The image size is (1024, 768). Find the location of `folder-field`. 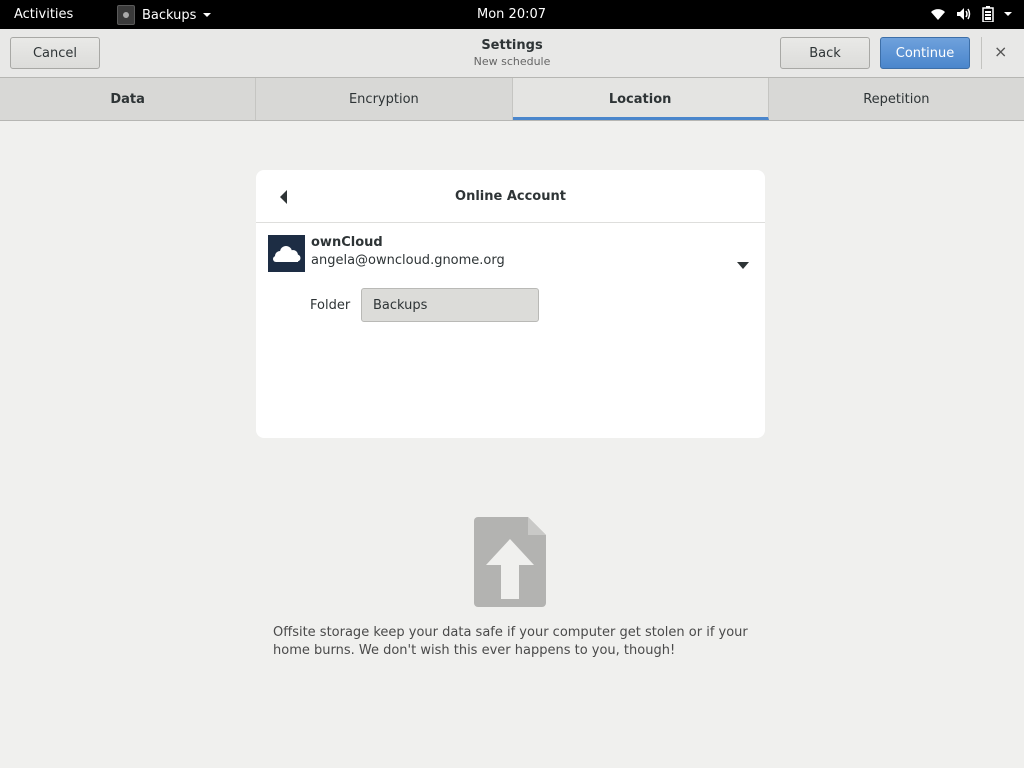

folder-field is located at coordinates (450, 305).